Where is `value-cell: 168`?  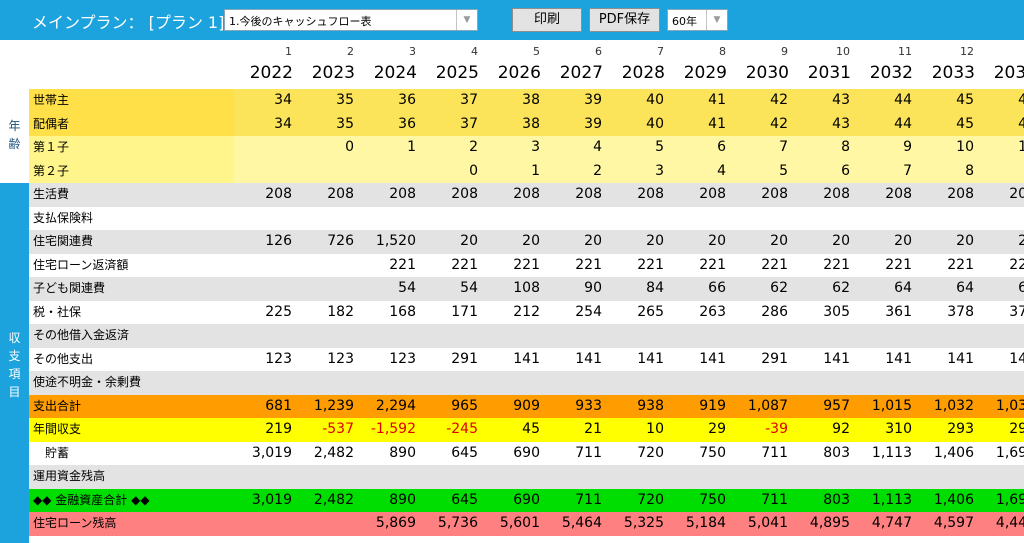
value-cell: 168 is located at coordinates (389, 312).